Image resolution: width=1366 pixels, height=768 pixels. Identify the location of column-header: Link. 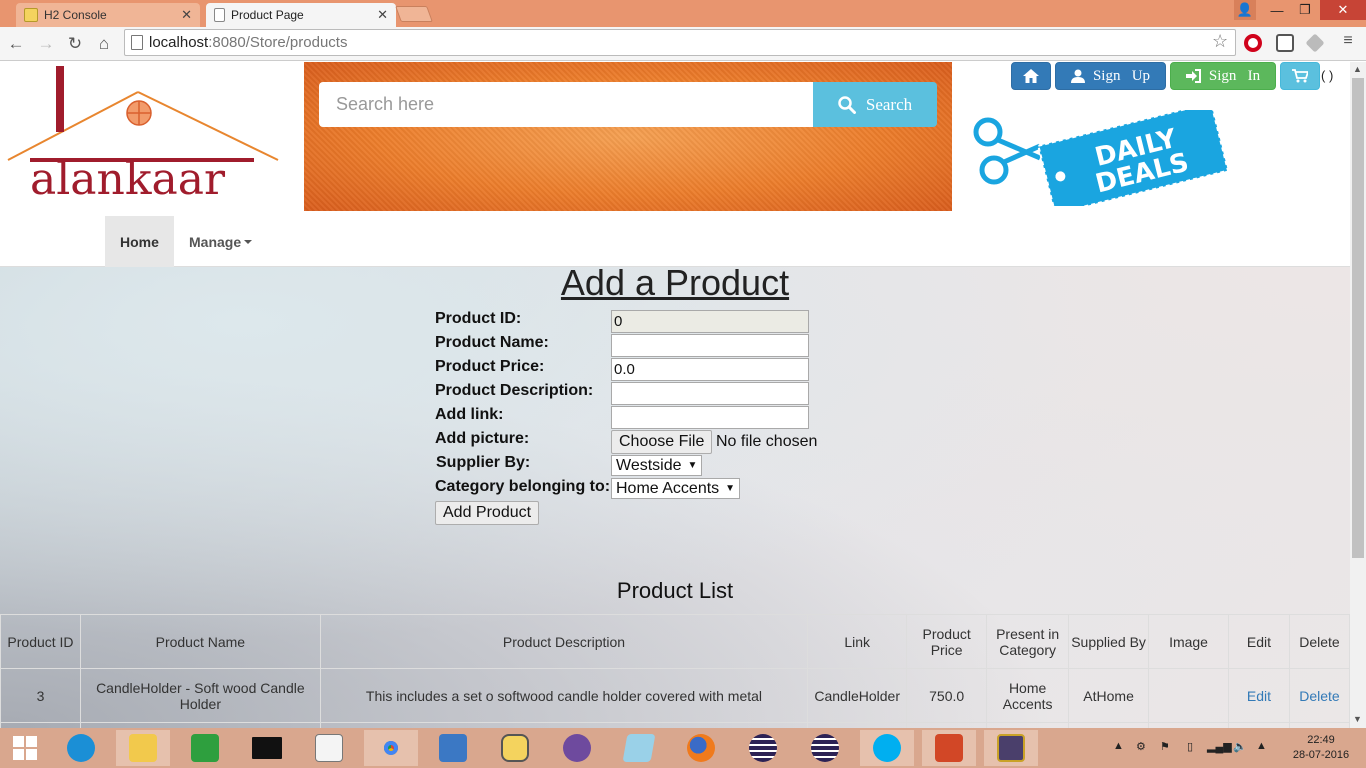
(857, 641).